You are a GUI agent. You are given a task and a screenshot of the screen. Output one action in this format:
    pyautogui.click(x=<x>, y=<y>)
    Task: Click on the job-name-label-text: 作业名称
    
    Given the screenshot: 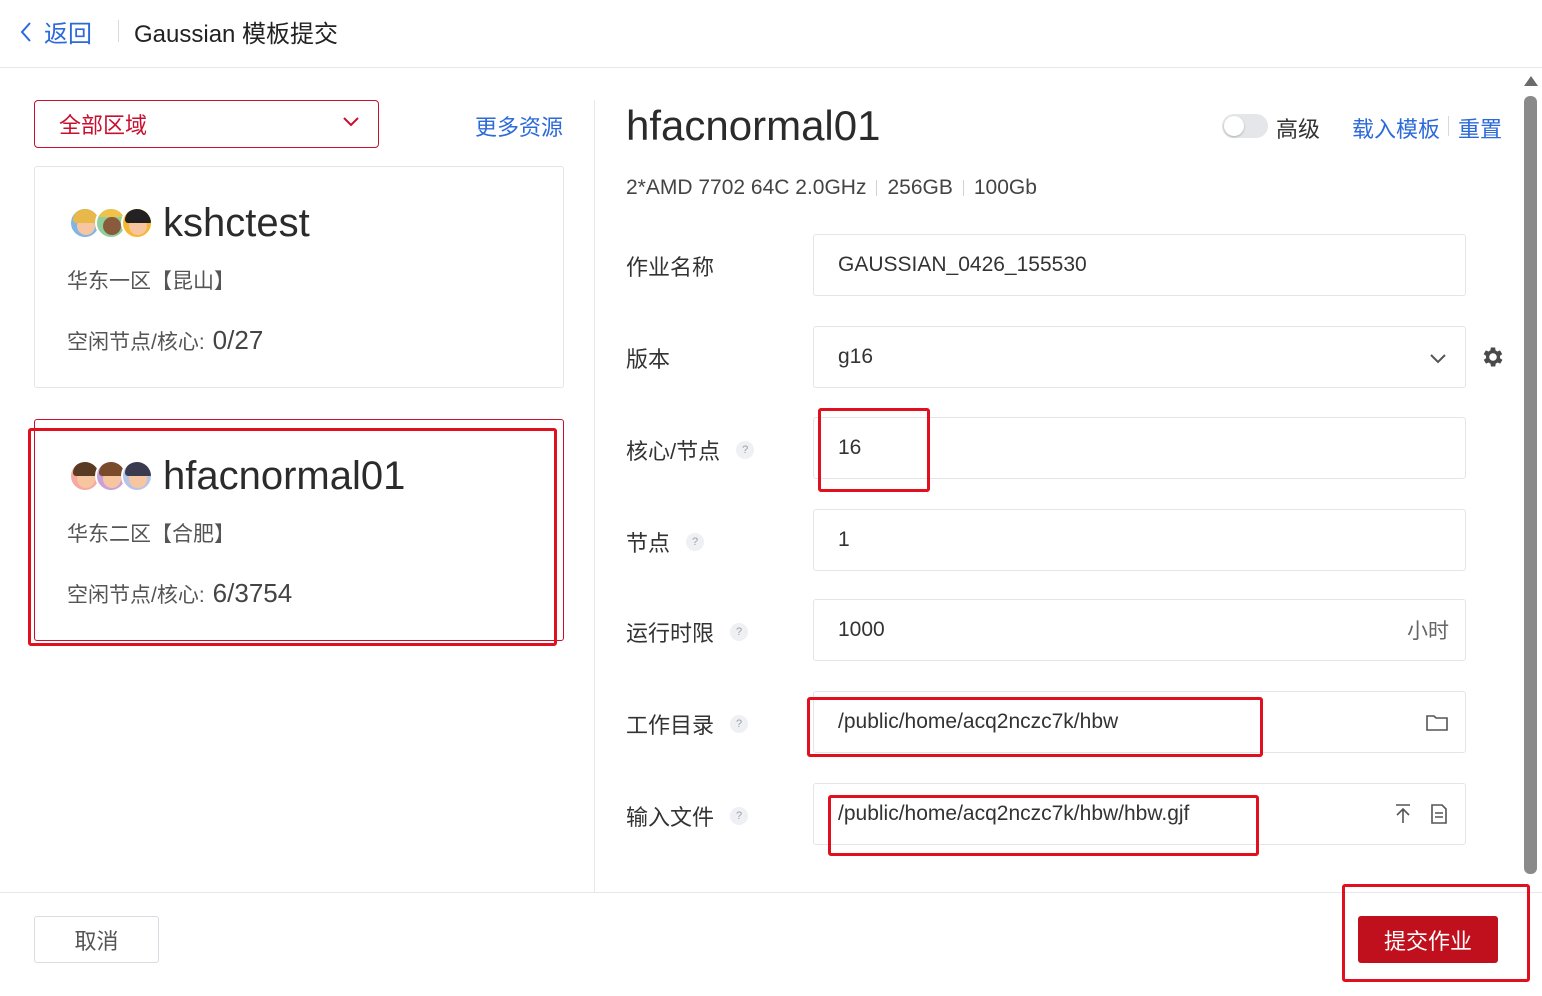 What is the action you would take?
    pyautogui.click(x=670, y=267)
    